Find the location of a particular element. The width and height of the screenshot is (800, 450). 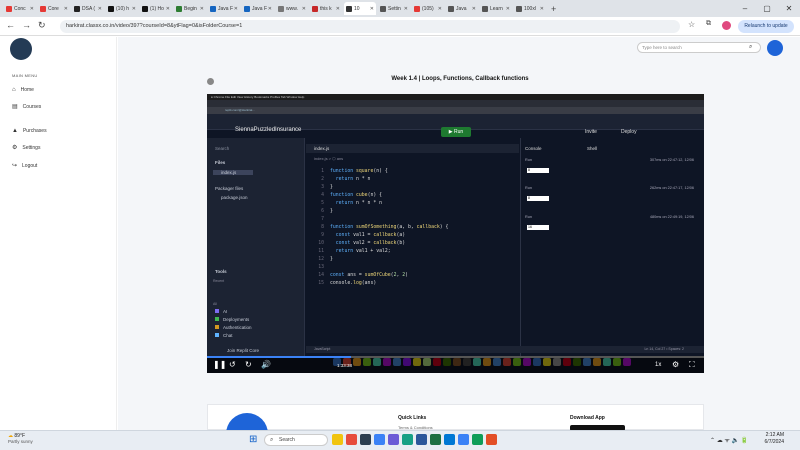

back-icon: ← is located at coordinates (10, 25).